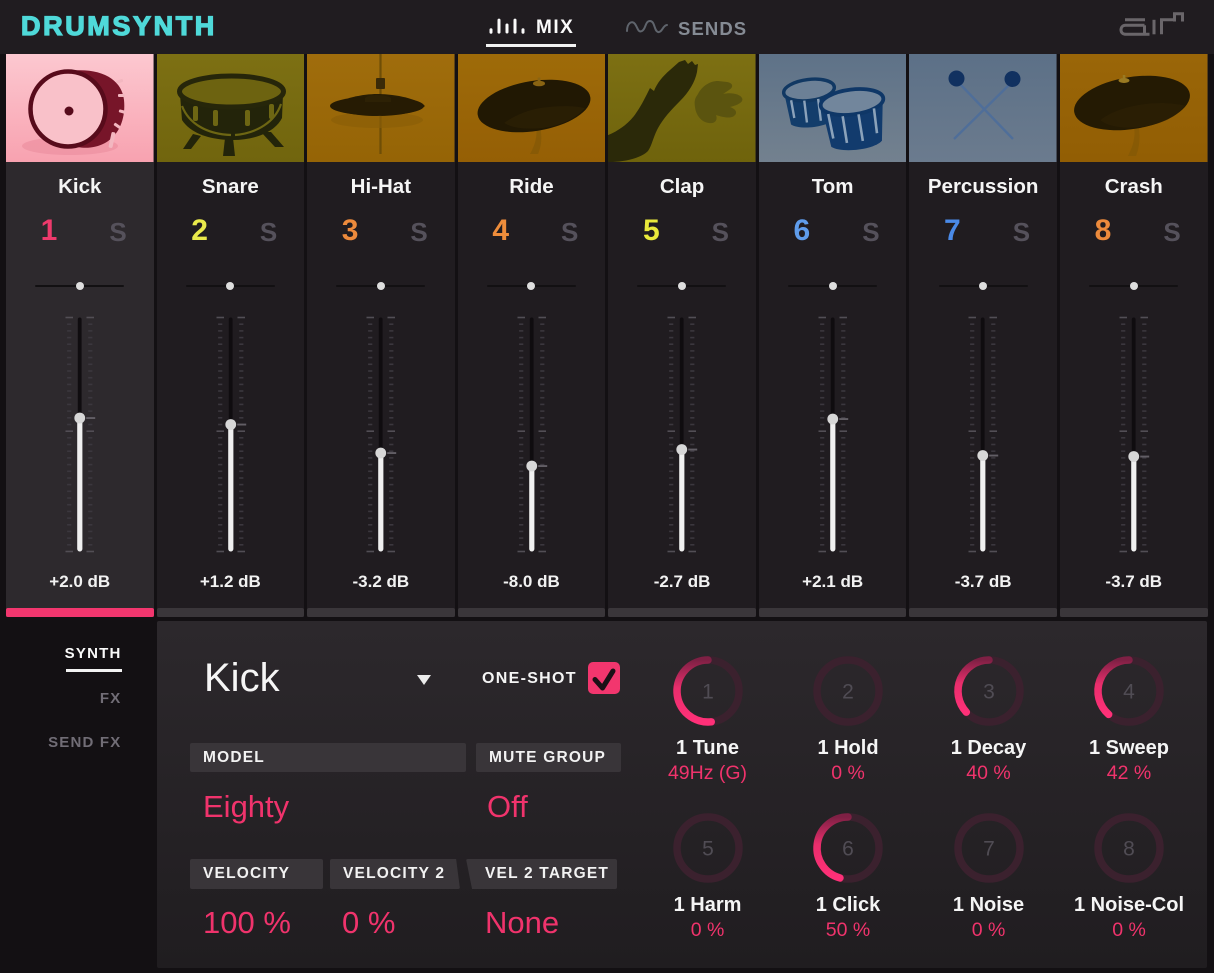 The image size is (1214, 973). I want to click on svg-text: 1, so click(708, 692).